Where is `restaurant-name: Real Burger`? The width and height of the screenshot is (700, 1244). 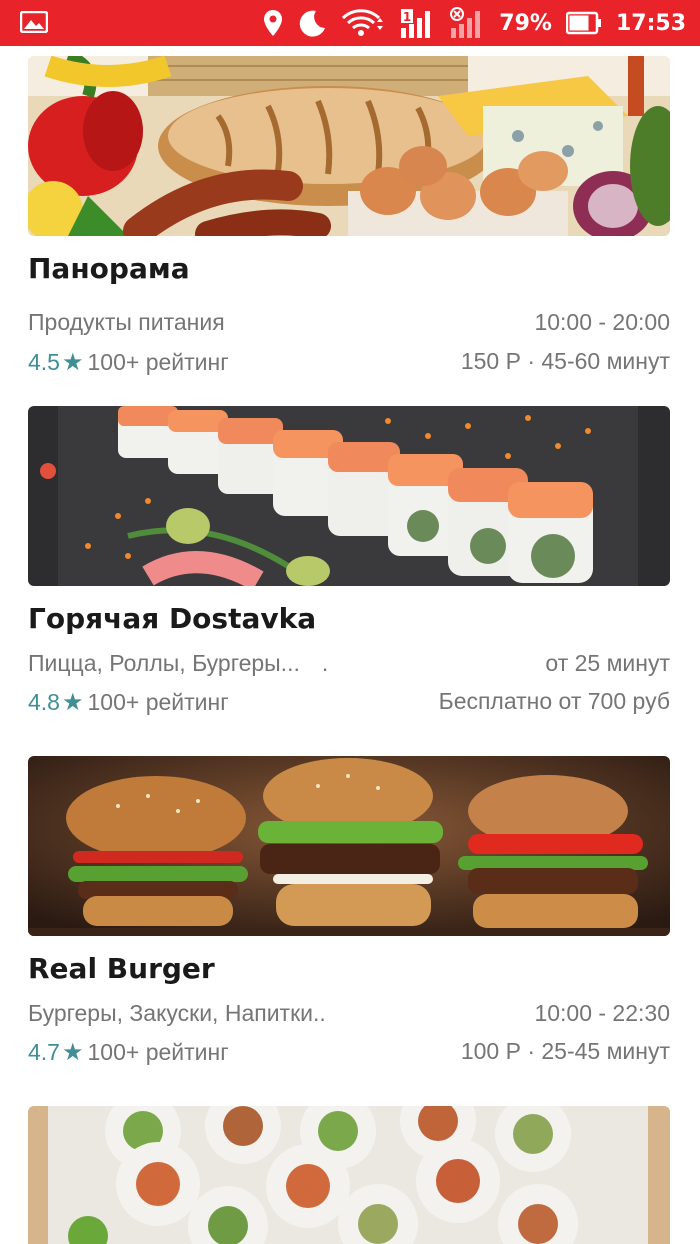 restaurant-name: Real Burger is located at coordinates (121, 968).